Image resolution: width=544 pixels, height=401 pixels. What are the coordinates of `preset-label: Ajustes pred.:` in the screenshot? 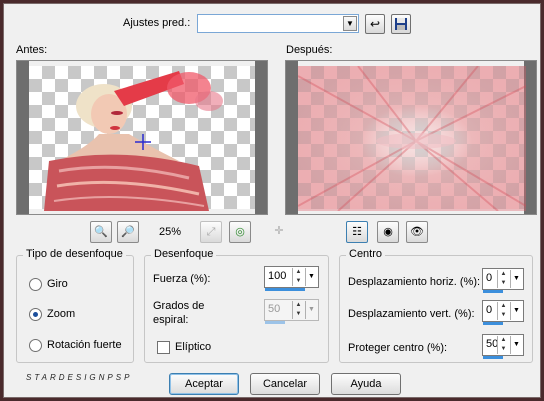 It's located at (157, 23).